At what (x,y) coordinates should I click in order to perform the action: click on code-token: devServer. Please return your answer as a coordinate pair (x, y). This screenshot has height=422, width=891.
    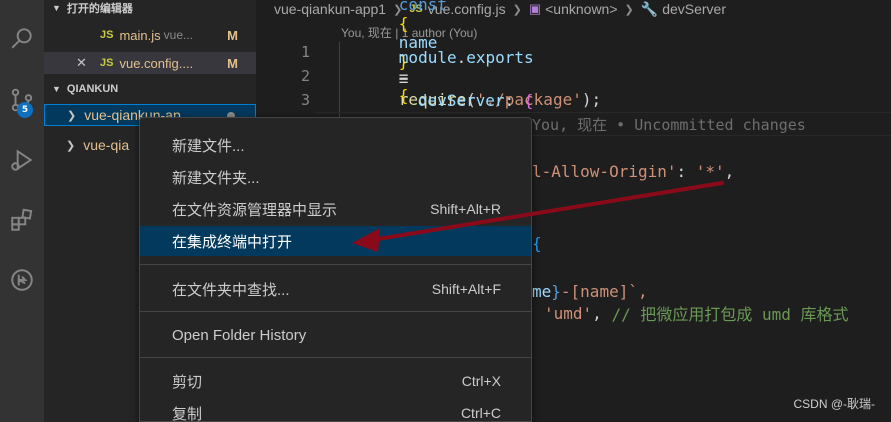
    Looking at the image, I should click on (461, 100).